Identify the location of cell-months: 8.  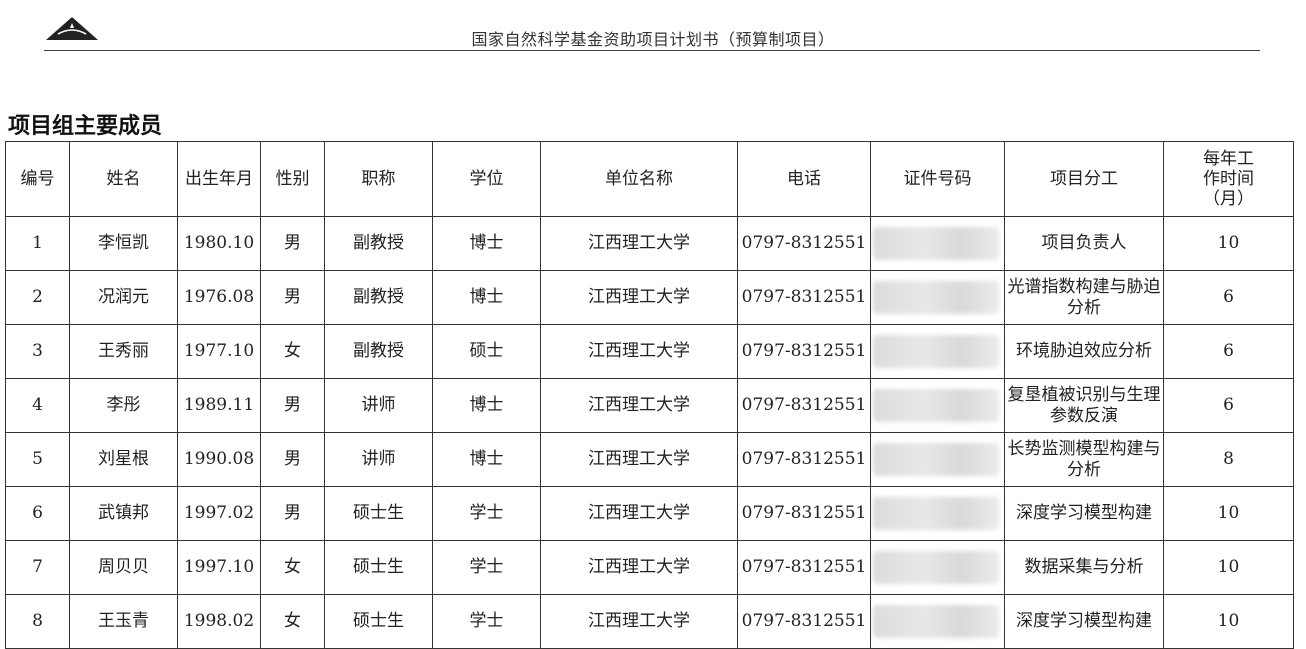
(1228, 459).